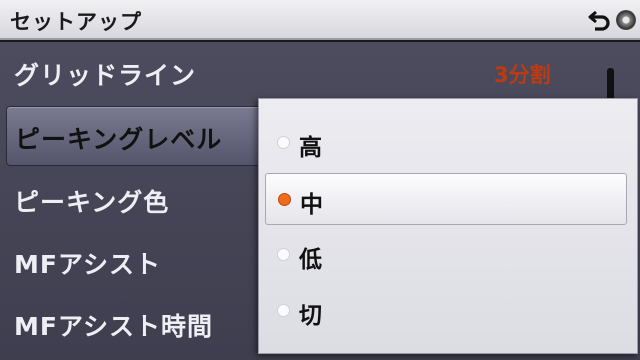 This screenshot has width=640, height=360. I want to click on option-medium: 中, so click(446, 199).